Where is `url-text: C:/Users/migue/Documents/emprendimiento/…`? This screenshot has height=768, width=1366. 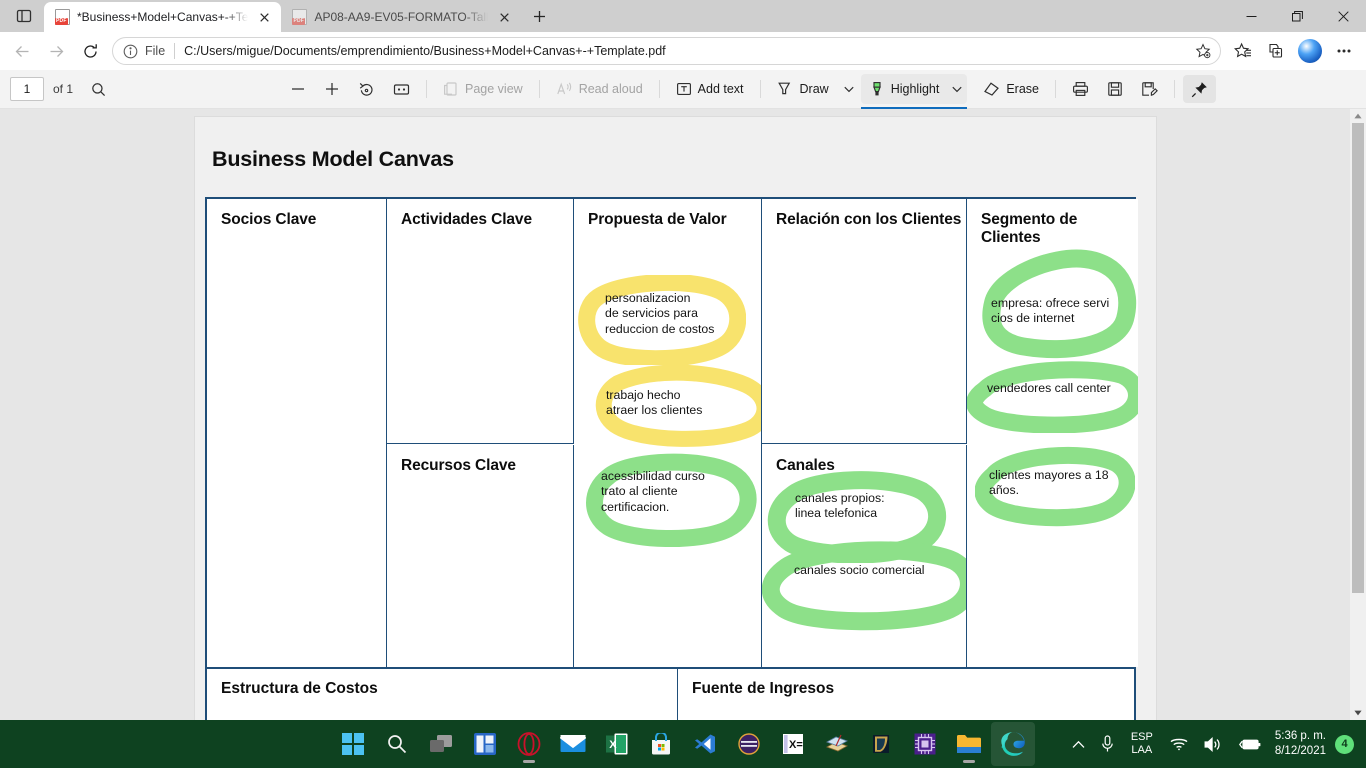 url-text: C:/Users/migue/Documents/emprendimiento/… is located at coordinates (425, 51).